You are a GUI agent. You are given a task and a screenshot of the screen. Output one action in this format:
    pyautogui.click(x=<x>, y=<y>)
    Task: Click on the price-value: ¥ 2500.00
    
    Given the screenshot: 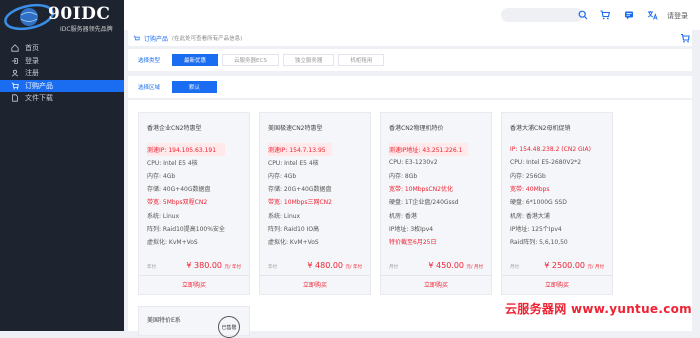 What is the action you would take?
    pyautogui.click(x=564, y=265)
    